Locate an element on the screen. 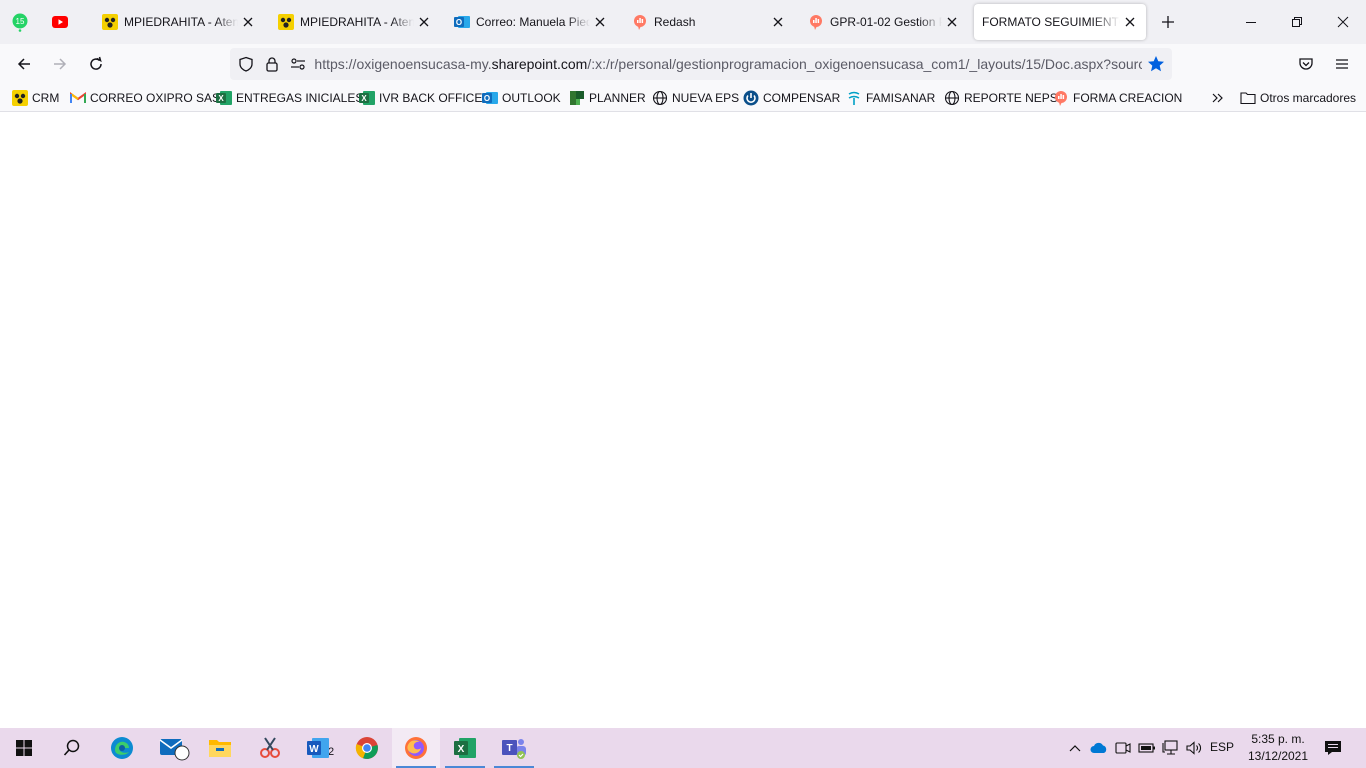 The width and height of the screenshot is (1366, 768). pinned-tab-youtube is located at coordinates (60, 22).